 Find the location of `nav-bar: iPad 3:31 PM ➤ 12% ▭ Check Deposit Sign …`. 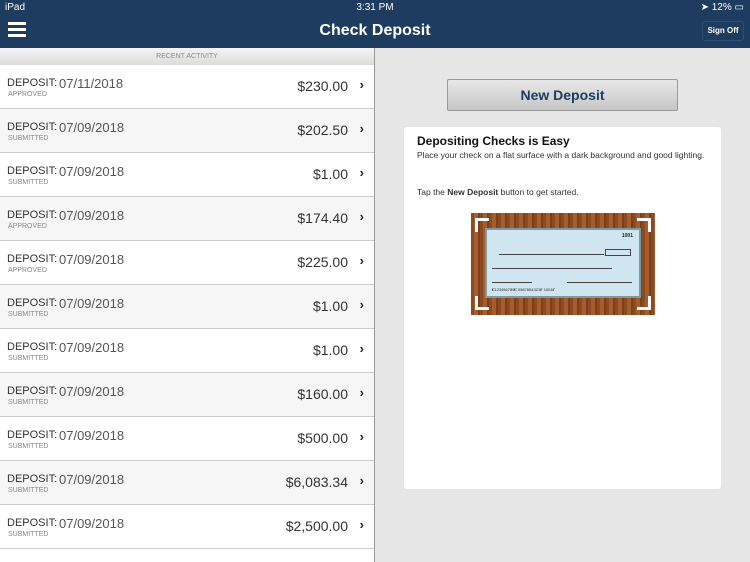

nav-bar: iPad 3:31 PM ➤ 12% ▭ Check Deposit Sign … is located at coordinates (375, 24).